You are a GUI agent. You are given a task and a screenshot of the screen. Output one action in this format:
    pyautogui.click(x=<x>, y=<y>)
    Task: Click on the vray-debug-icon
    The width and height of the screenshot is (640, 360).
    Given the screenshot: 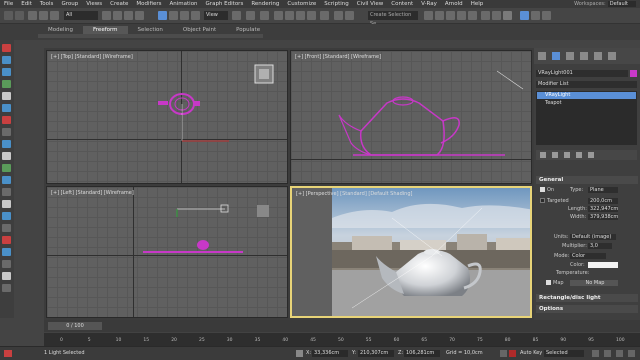 What is the action you would take?
    pyautogui.click(x=6, y=264)
    